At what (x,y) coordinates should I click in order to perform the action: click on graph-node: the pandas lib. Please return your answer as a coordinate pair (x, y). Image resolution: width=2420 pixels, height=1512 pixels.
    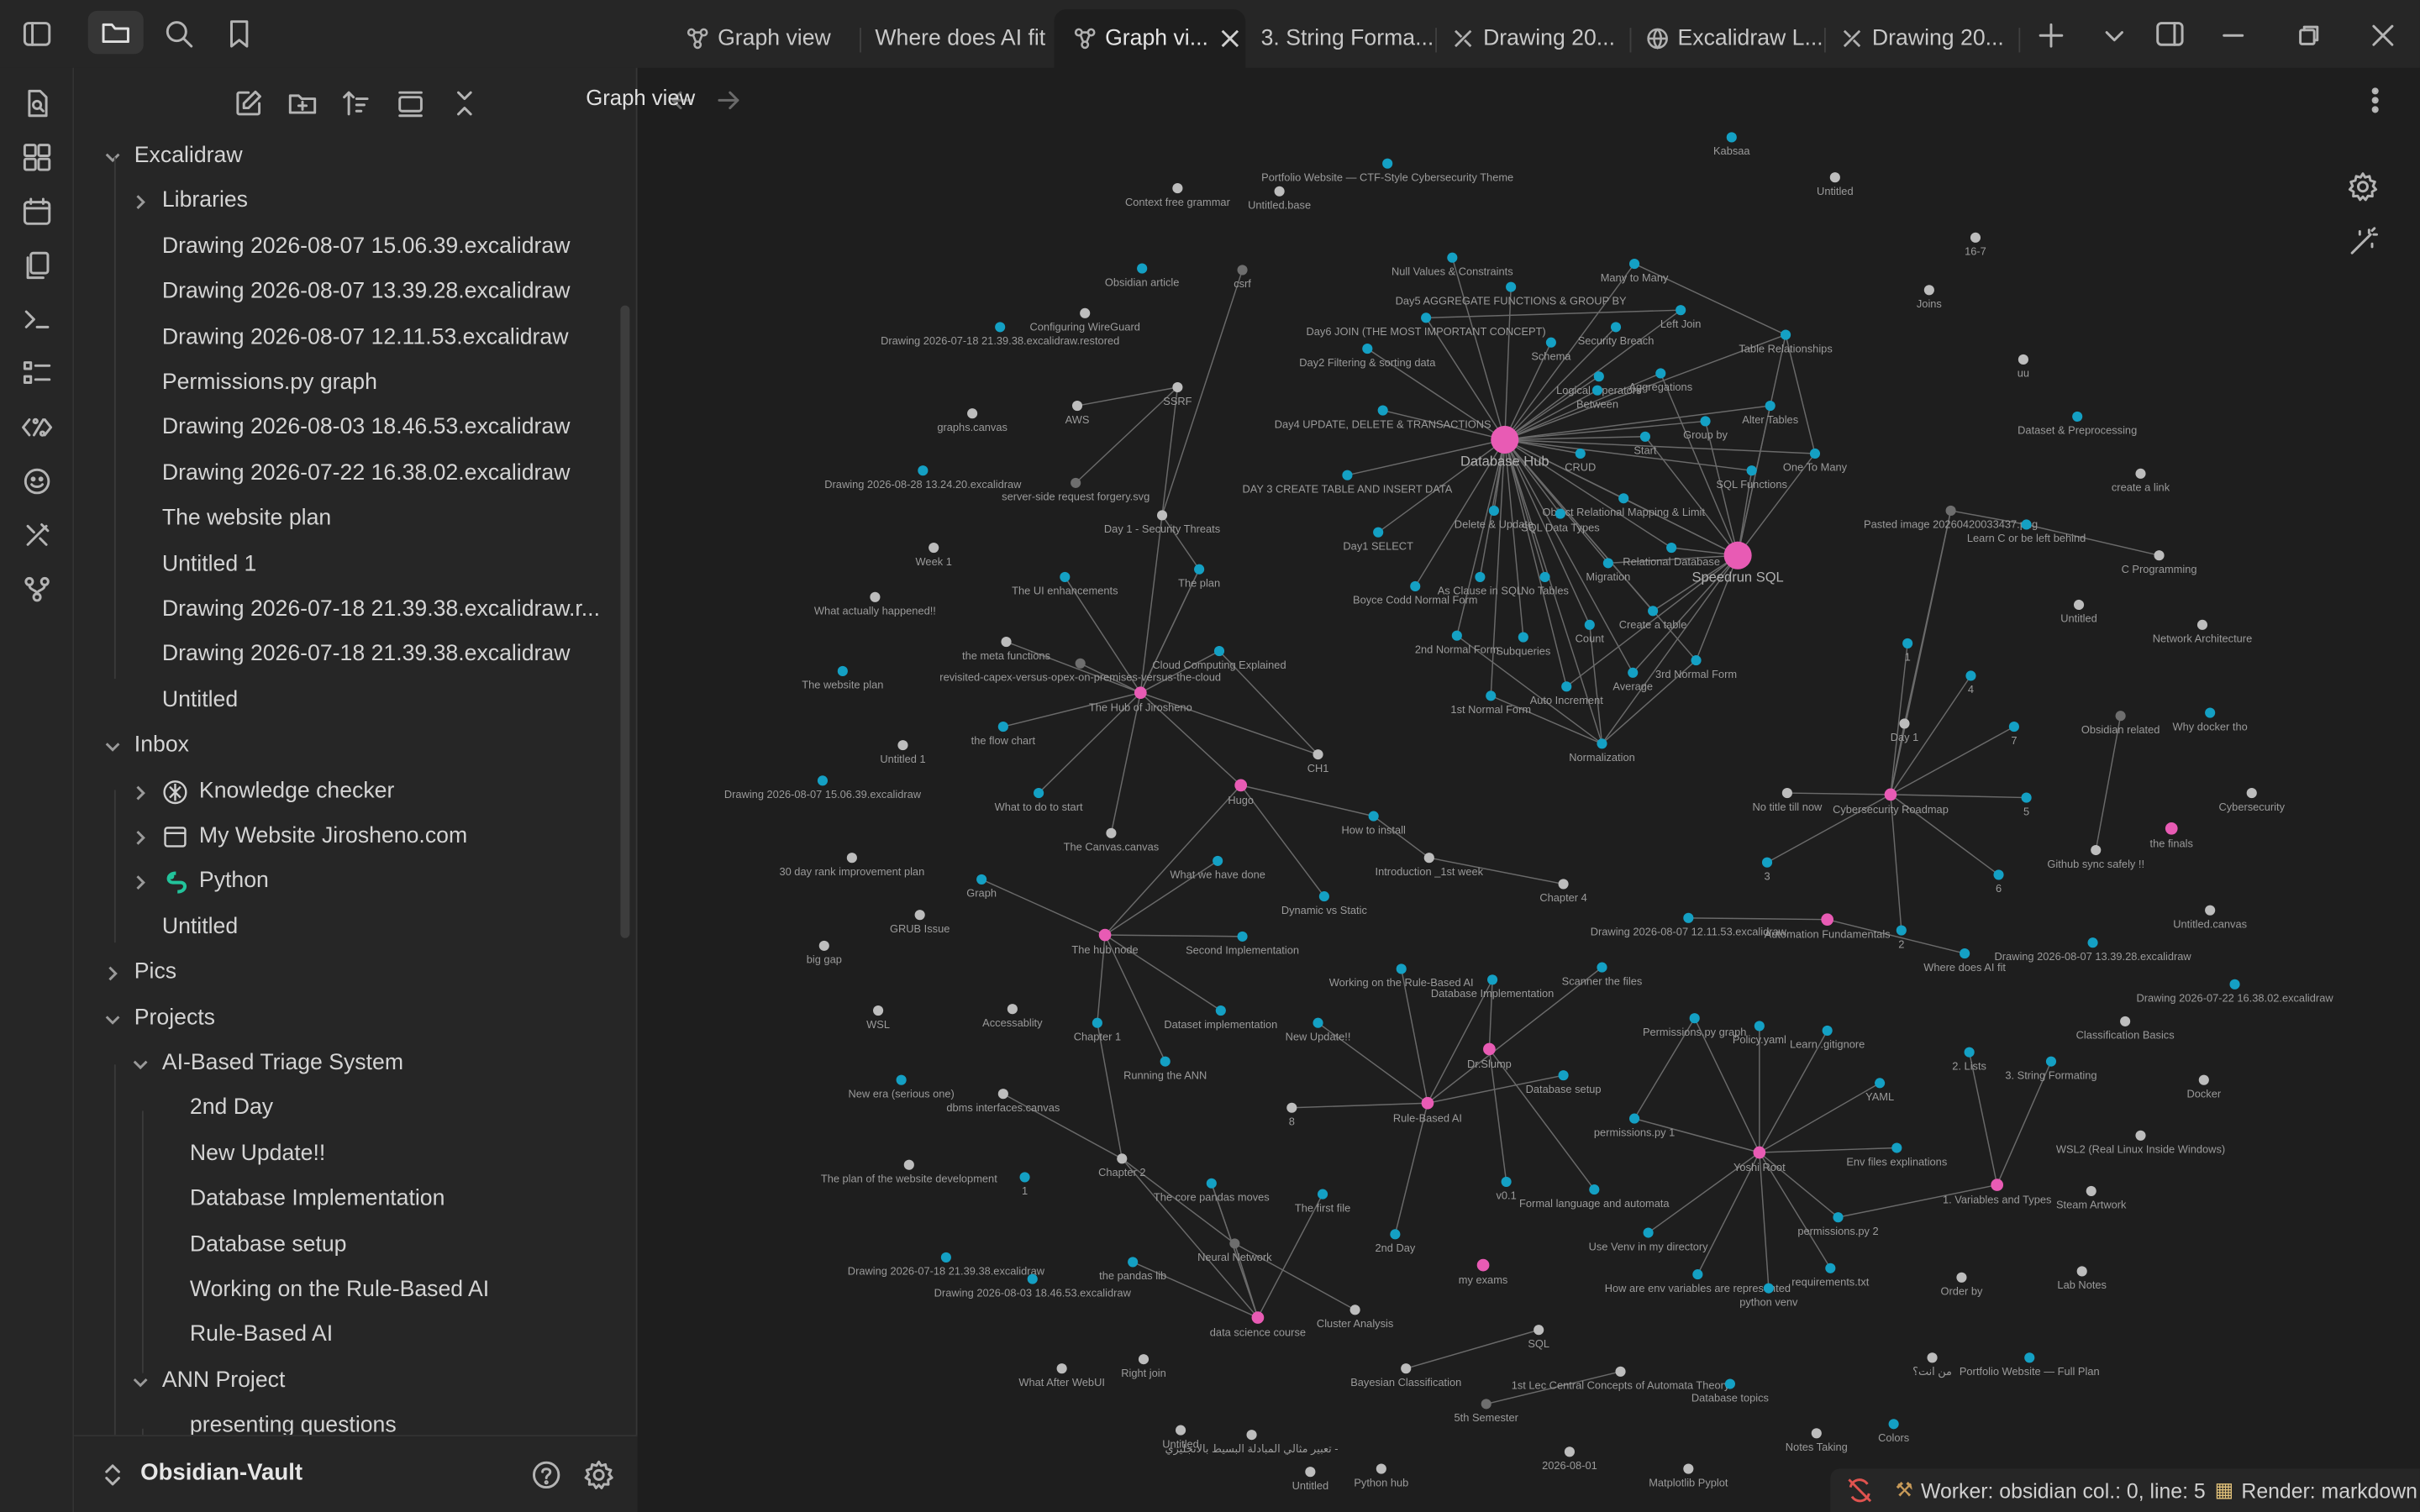
    Looking at the image, I should click on (1133, 1269).